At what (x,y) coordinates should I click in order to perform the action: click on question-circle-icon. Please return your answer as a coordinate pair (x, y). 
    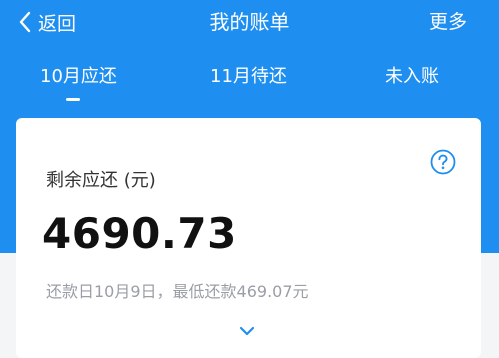
    Looking at the image, I should click on (443, 162).